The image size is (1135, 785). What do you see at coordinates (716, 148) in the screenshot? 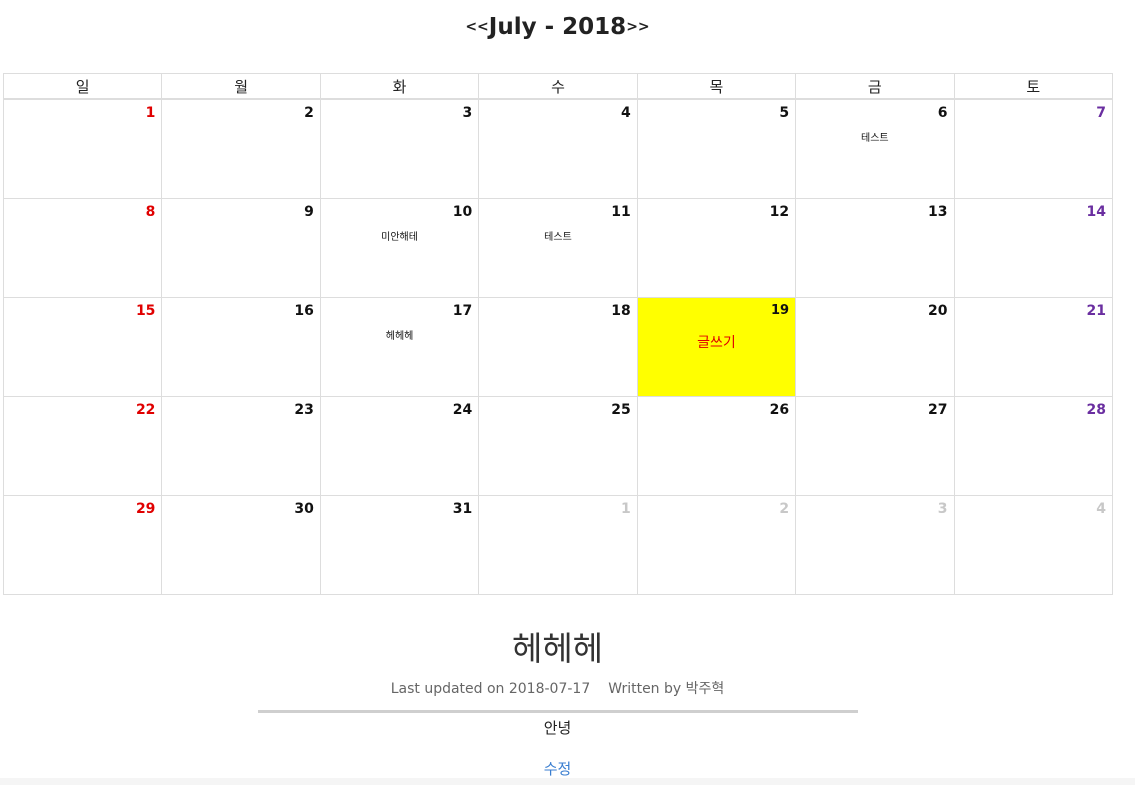
I see `calendar-day-cell: 5` at bounding box center [716, 148].